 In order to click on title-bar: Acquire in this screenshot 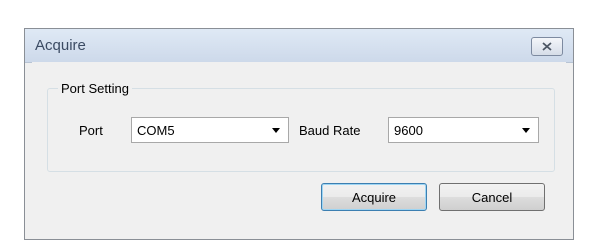, I will do `click(299, 46)`.